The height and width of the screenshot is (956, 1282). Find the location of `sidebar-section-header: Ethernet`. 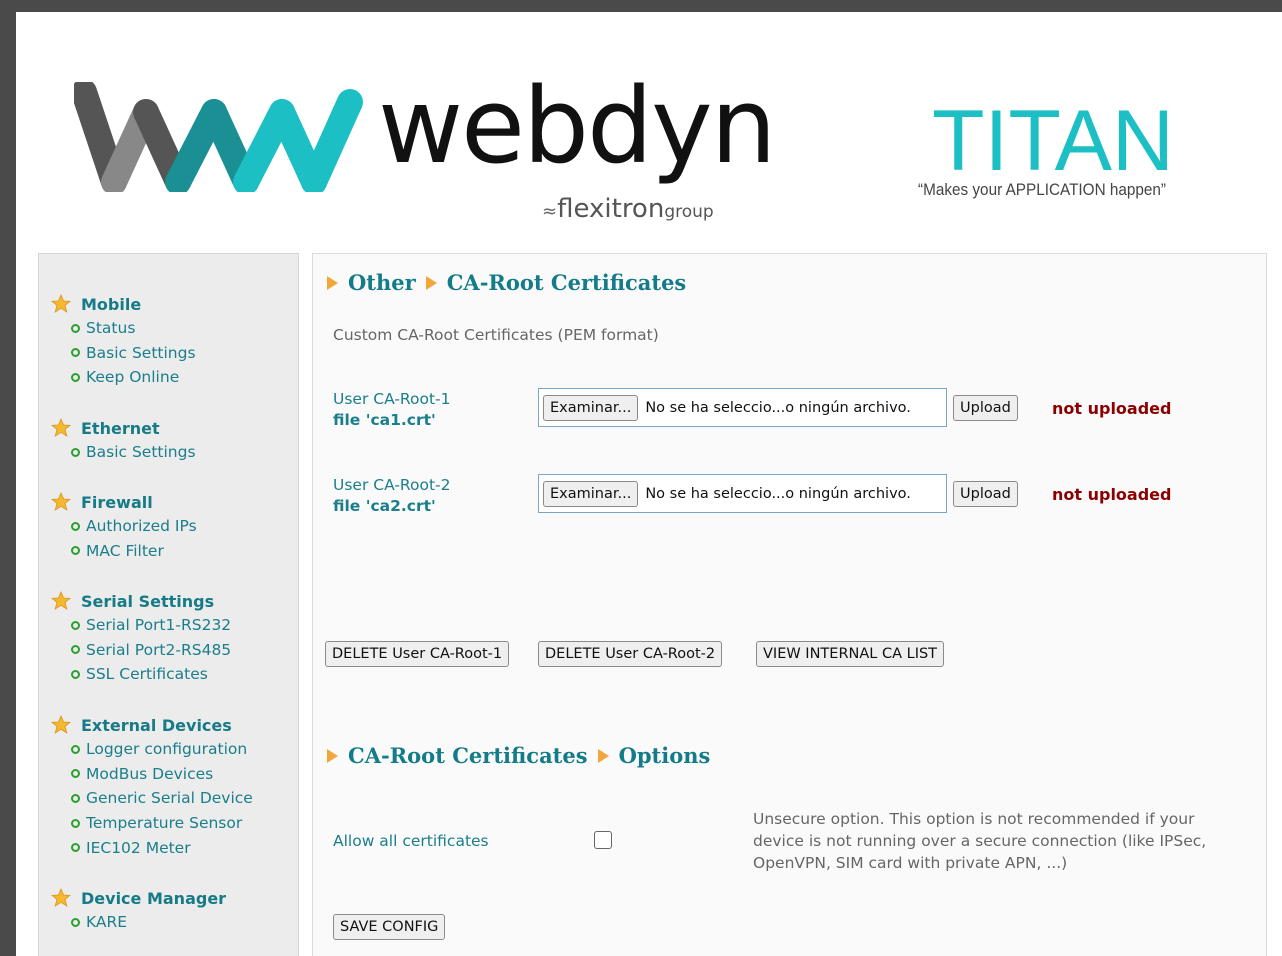

sidebar-section-header: Ethernet is located at coordinates (123, 428).